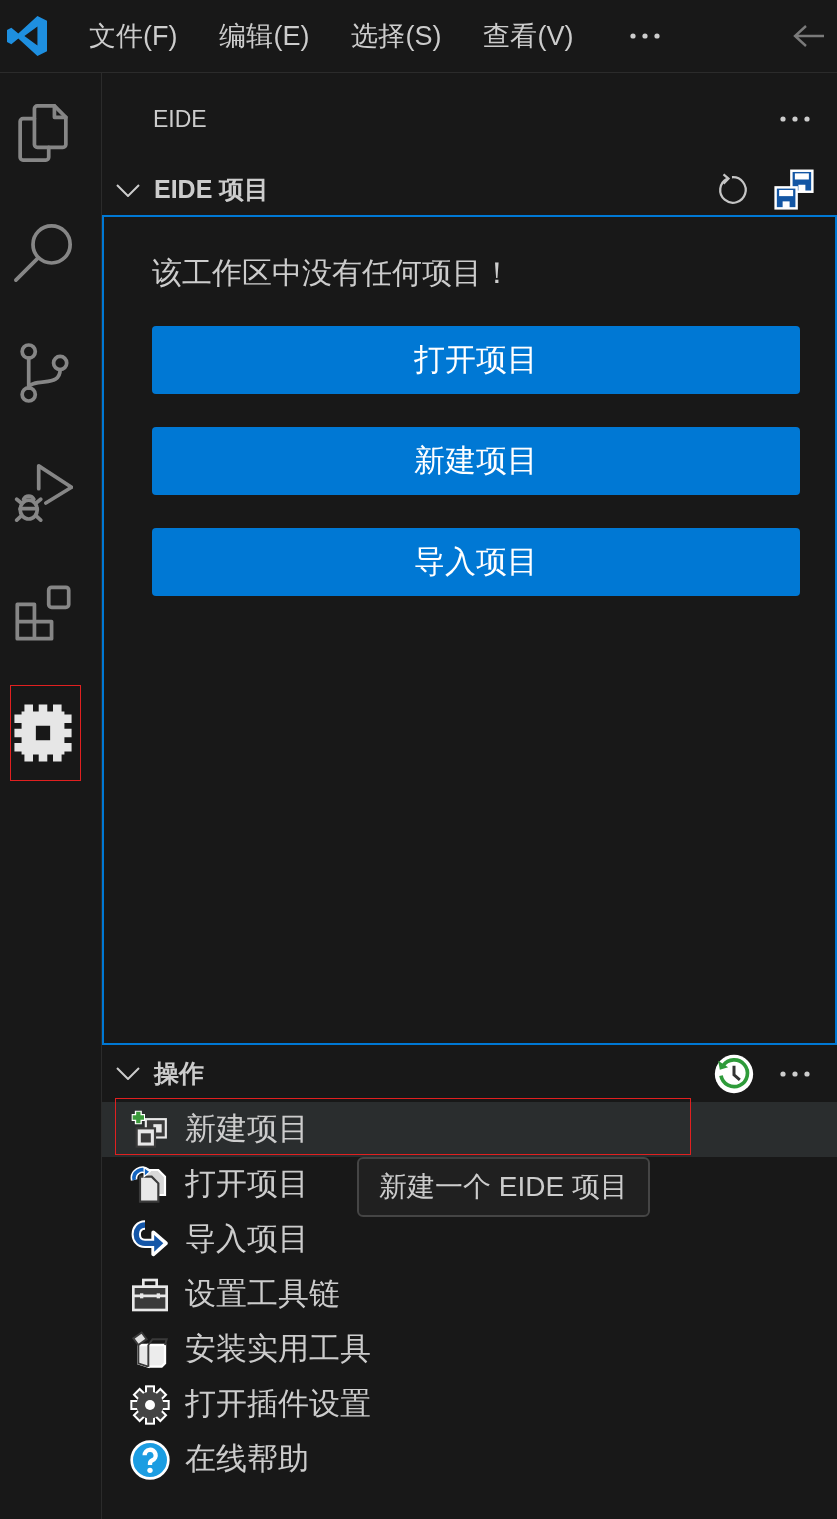  Describe the element at coordinates (150, 1459) in the screenshot. I see `help-icon` at that location.